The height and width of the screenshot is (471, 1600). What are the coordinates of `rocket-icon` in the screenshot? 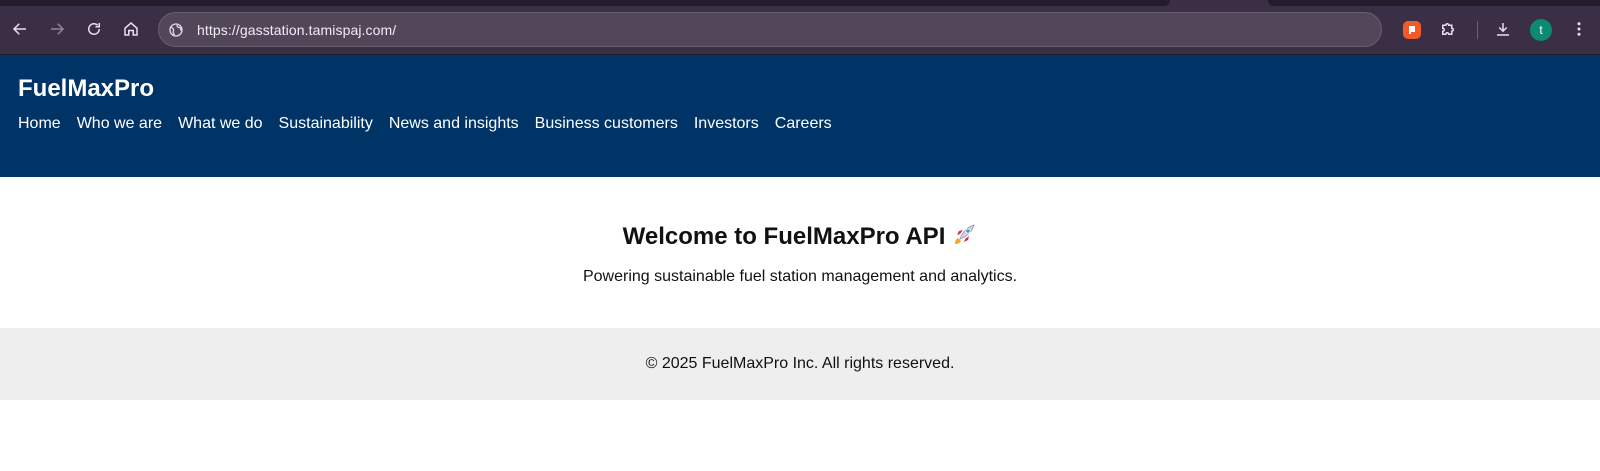 It's located at (965, 234).